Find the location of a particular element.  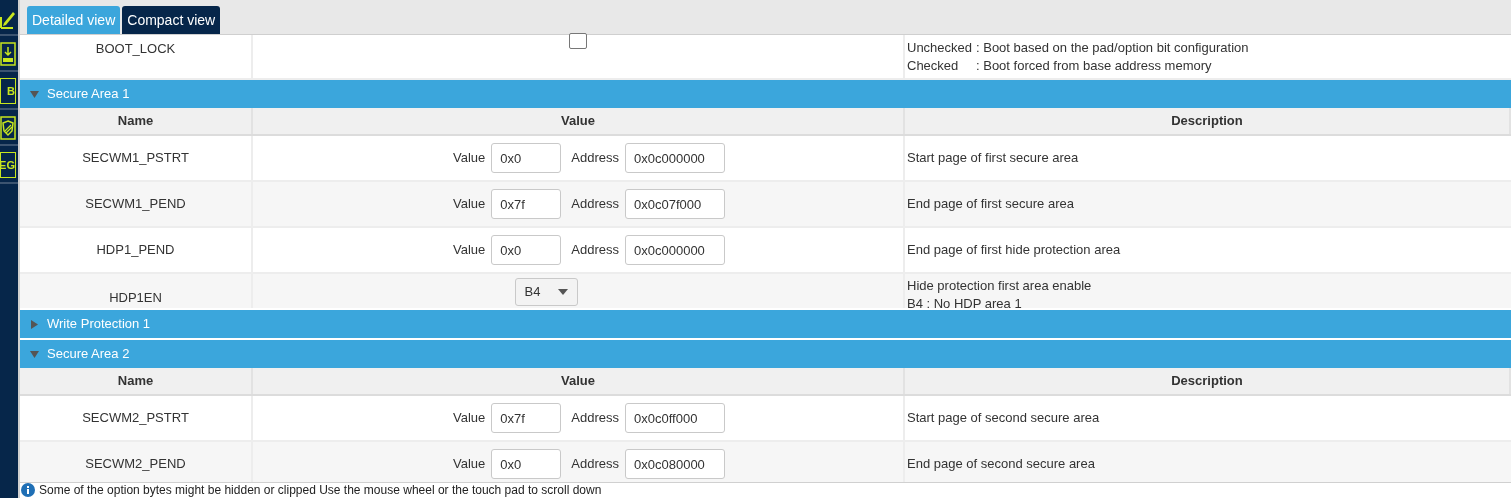

option-name: SECWM2_PEND is located at coordinates (135, 464).